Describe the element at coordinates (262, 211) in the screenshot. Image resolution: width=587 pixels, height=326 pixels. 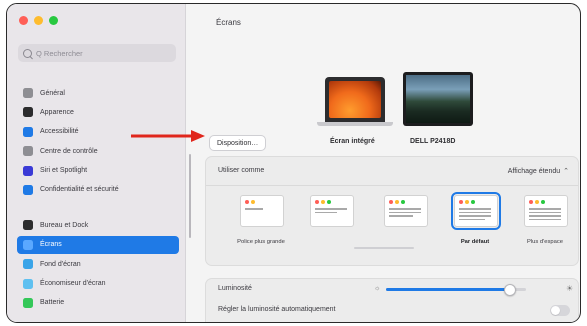
I see `resolution-option-larger-text` at that location.